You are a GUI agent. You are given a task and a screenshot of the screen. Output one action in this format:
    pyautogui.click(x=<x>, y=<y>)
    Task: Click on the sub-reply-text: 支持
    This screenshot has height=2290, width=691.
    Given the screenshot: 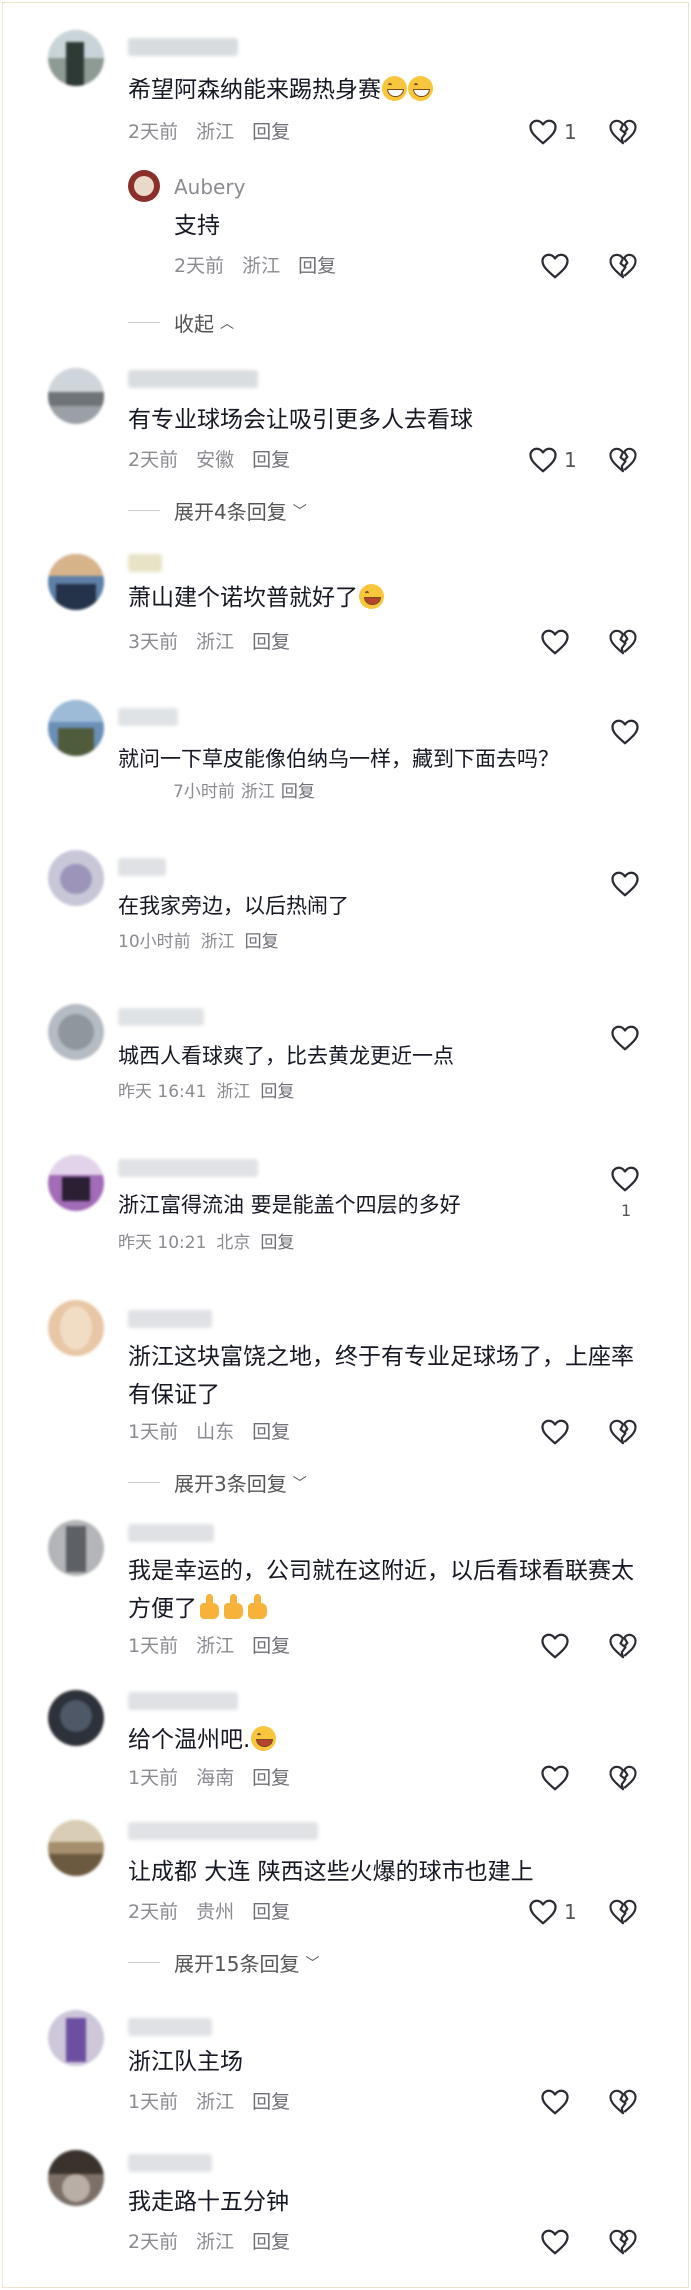 What is the action you would take?
    pyautogui.click(x=197, y=226)
    